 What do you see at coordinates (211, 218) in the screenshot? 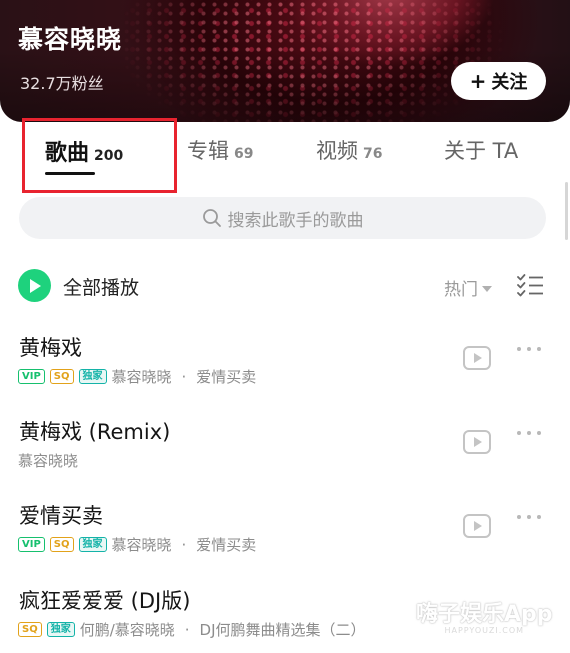
I see `search-icon` at bounding box center [211, 218].